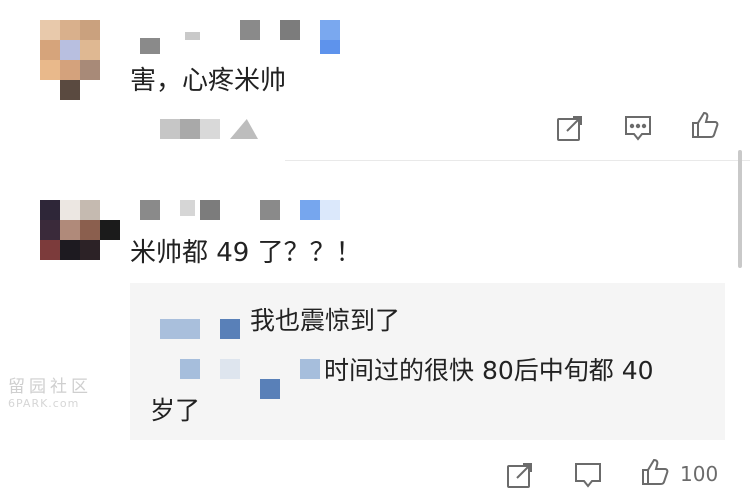  I want to click on timestamp-censored, so click(210, 128).